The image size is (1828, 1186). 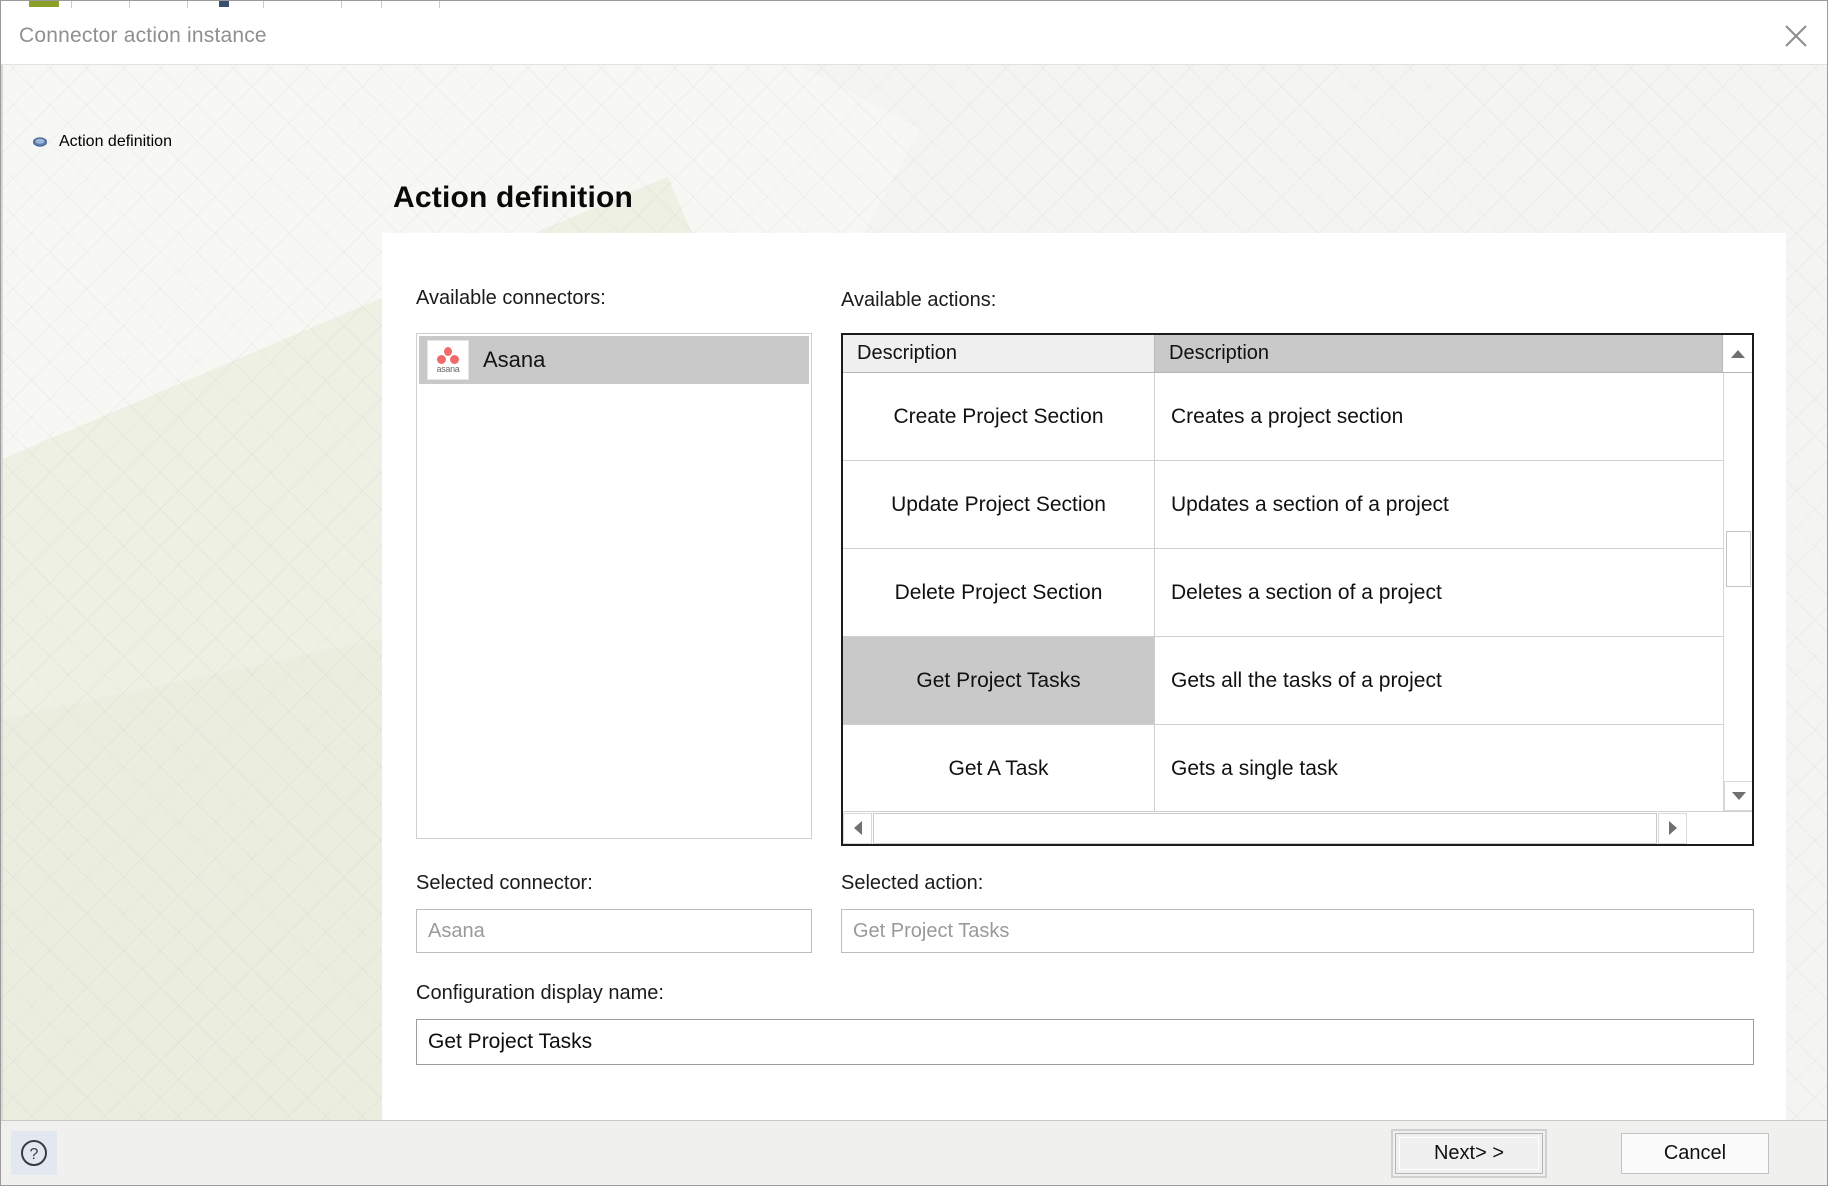 What do you see at coordinates (115, 141) in the screenshot?
I see `sidebar-item-label: Action definition` at bounding box center [115, 141].